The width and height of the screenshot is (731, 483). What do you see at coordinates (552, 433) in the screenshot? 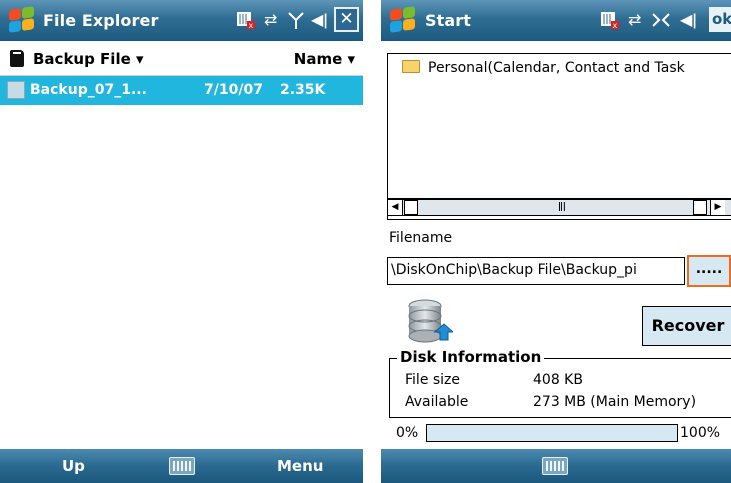
I see `recover-progress-bar` at bounding box center [552, 433].